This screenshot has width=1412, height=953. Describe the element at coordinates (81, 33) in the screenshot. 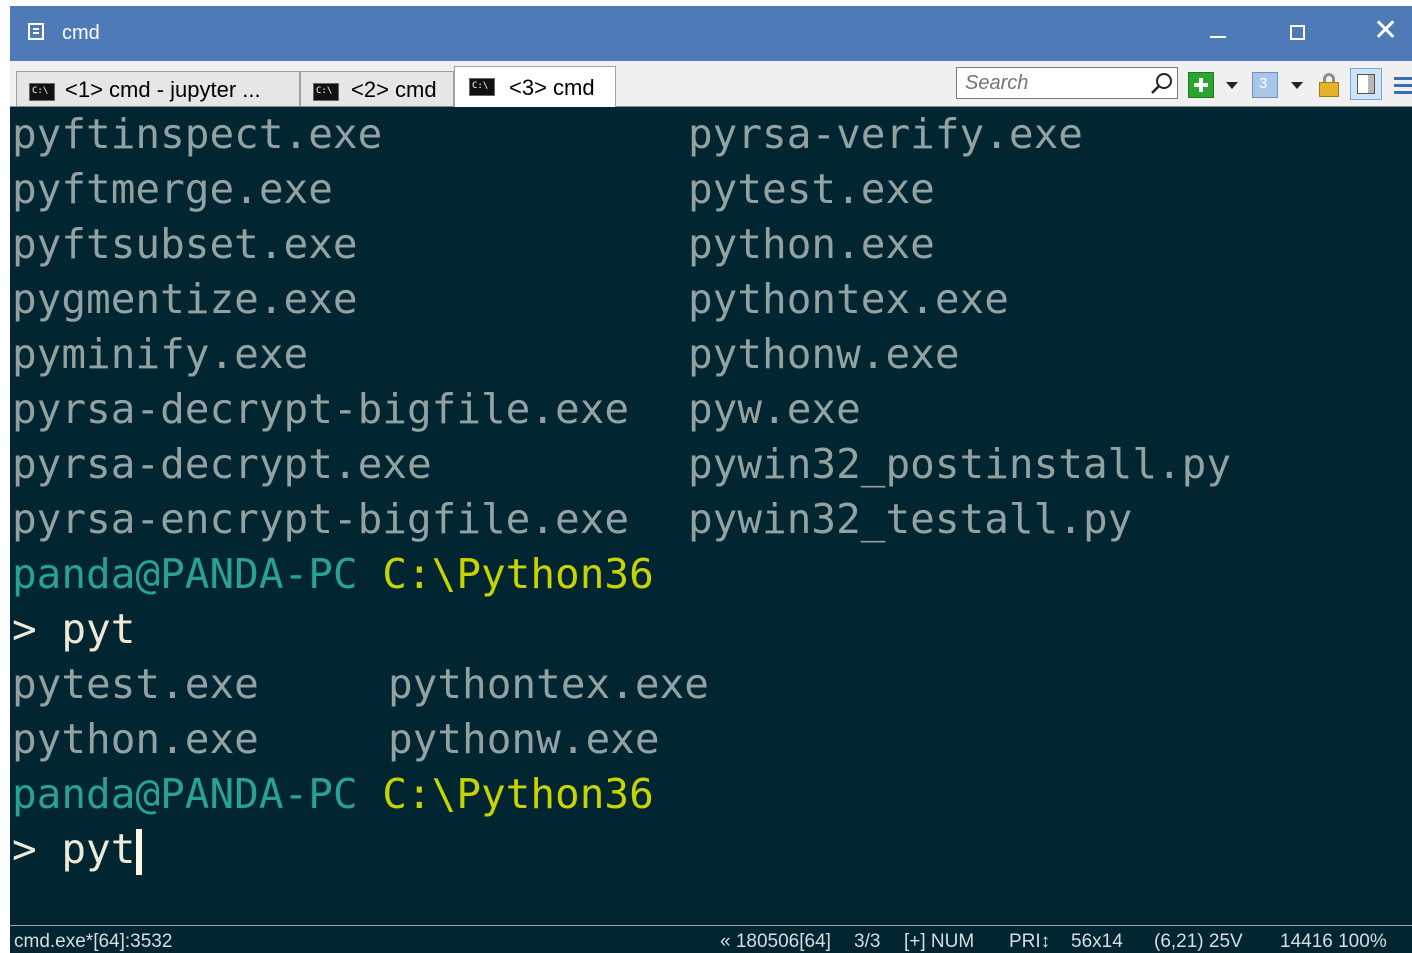

I see `window-title: cmd` at that location.